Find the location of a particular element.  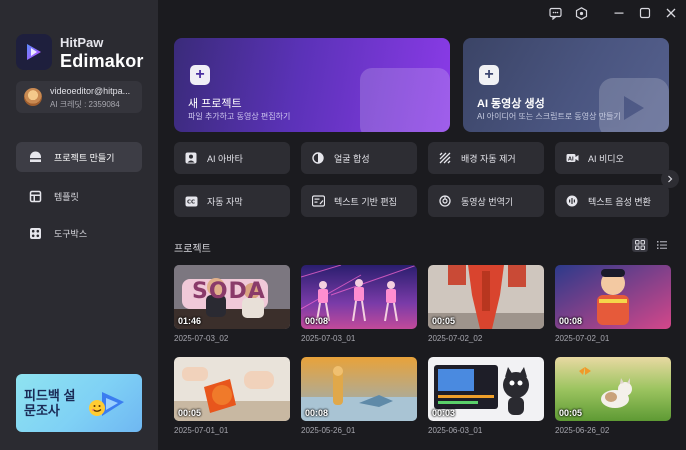

svg-text: CC is located at coordinates (191, 202).